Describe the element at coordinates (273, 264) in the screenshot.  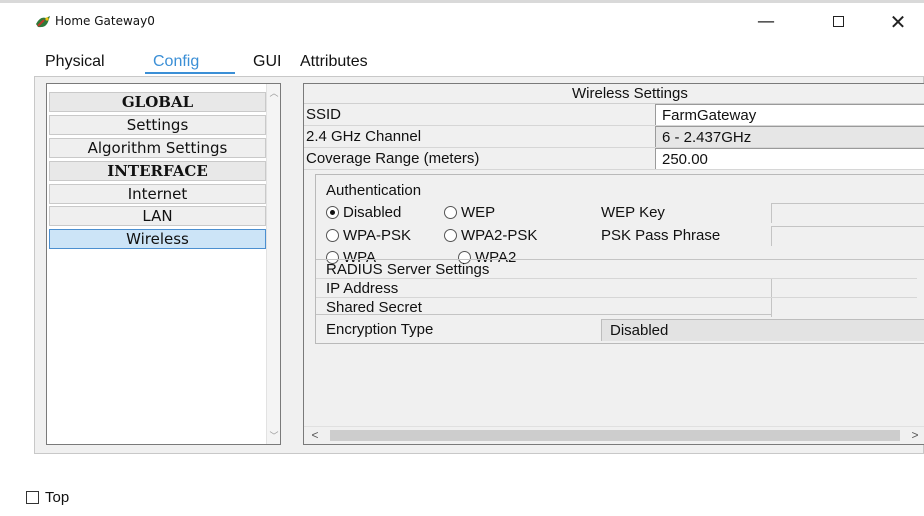
I see `sidebar-scrollbar: ︿ ﹀` at that location.